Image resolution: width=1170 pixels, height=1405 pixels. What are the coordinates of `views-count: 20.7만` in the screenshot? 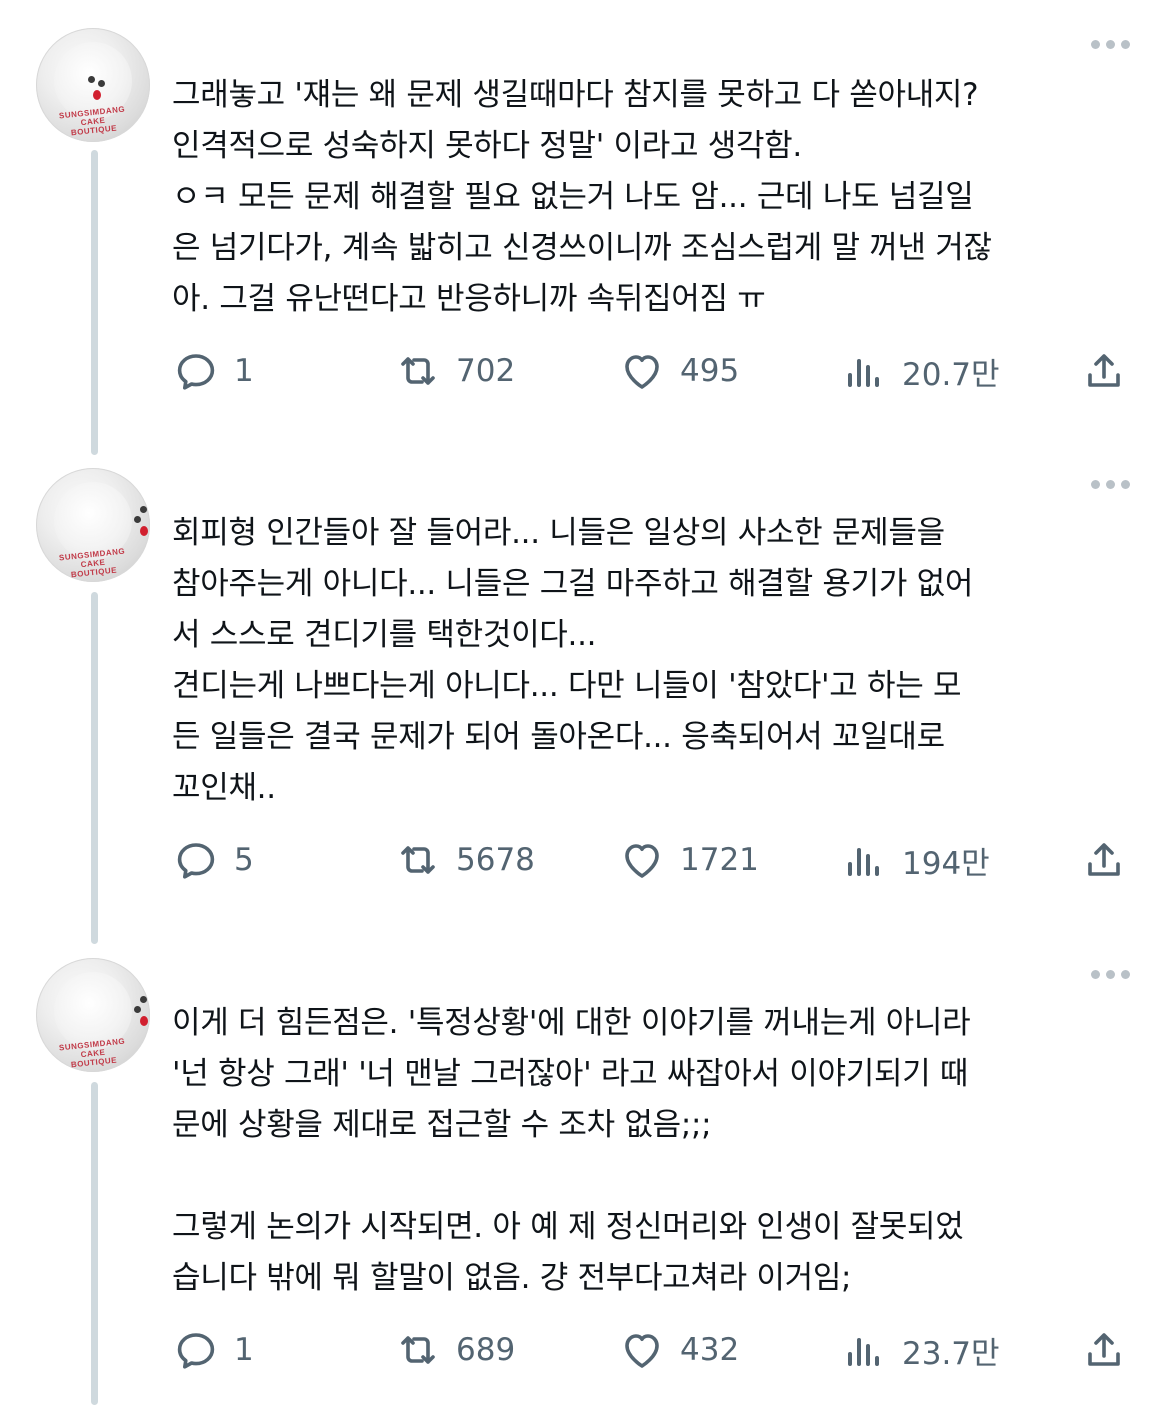 It's located at (951, 374).